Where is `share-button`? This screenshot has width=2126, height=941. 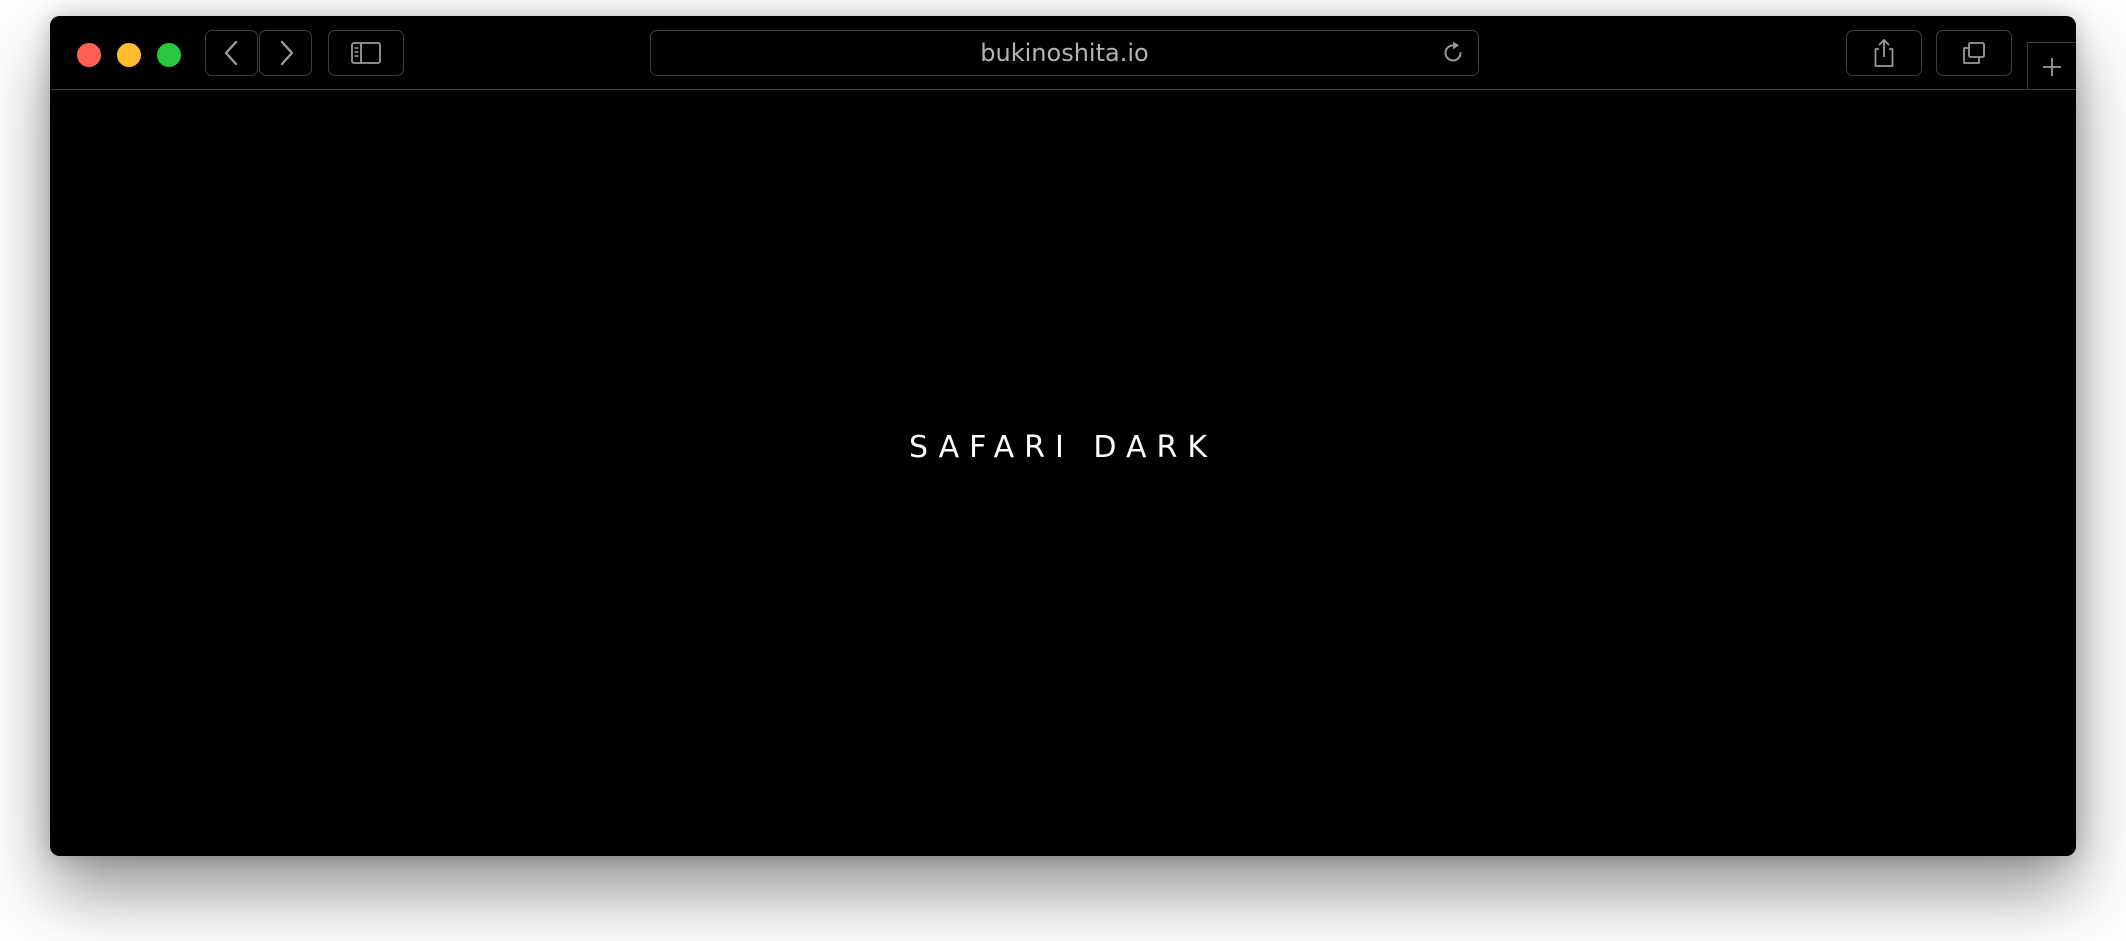
share-button is located at coordinates (1884, 53).